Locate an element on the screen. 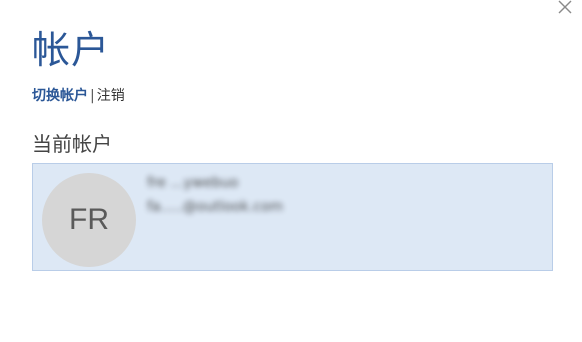  current-account-heading: 当前帐户 is located at coordinates (72, 144).